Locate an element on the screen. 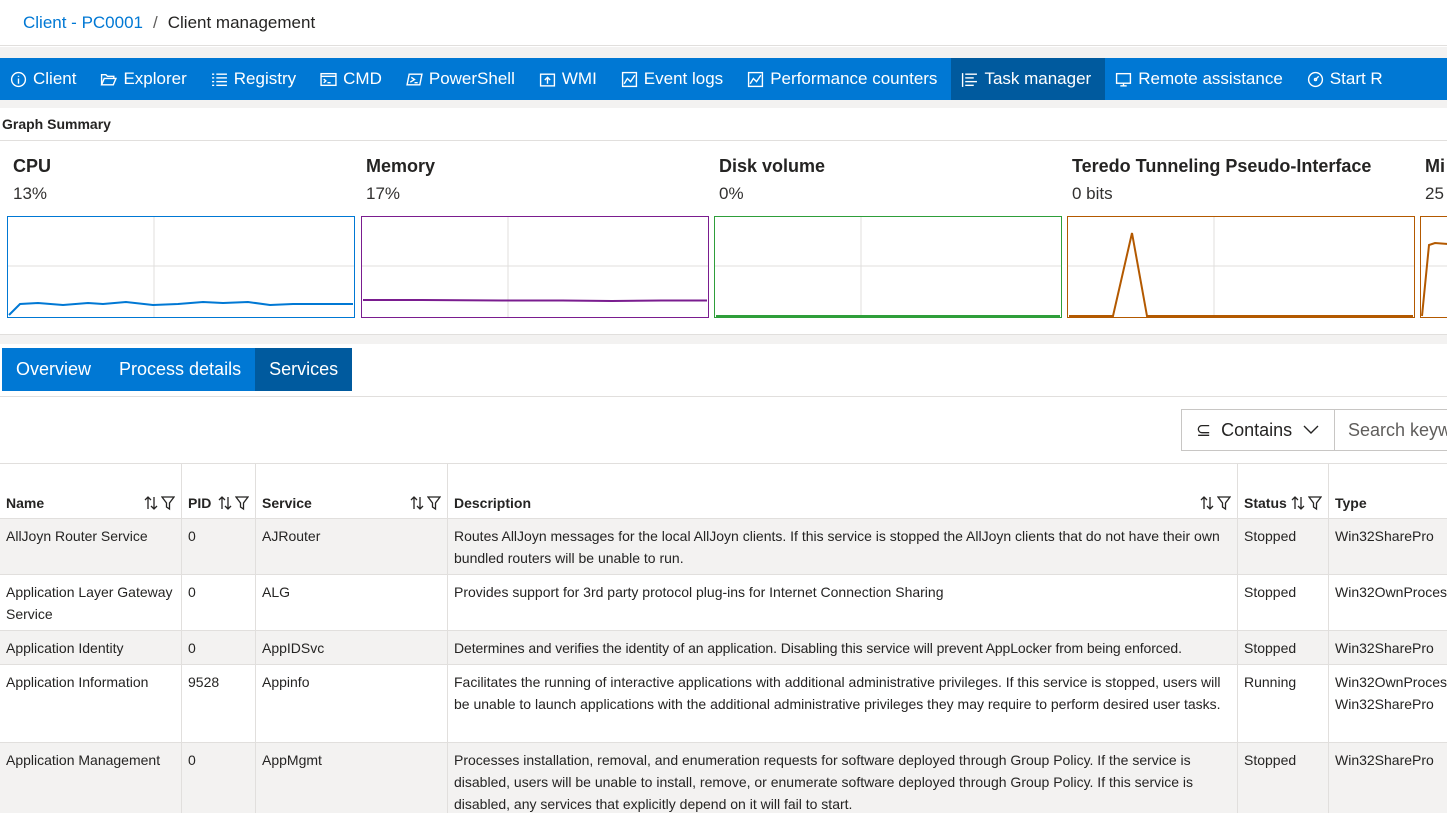 The image size is (1447, 813). nav-task-manager: Task manager is located at coordinates (1028, 79).